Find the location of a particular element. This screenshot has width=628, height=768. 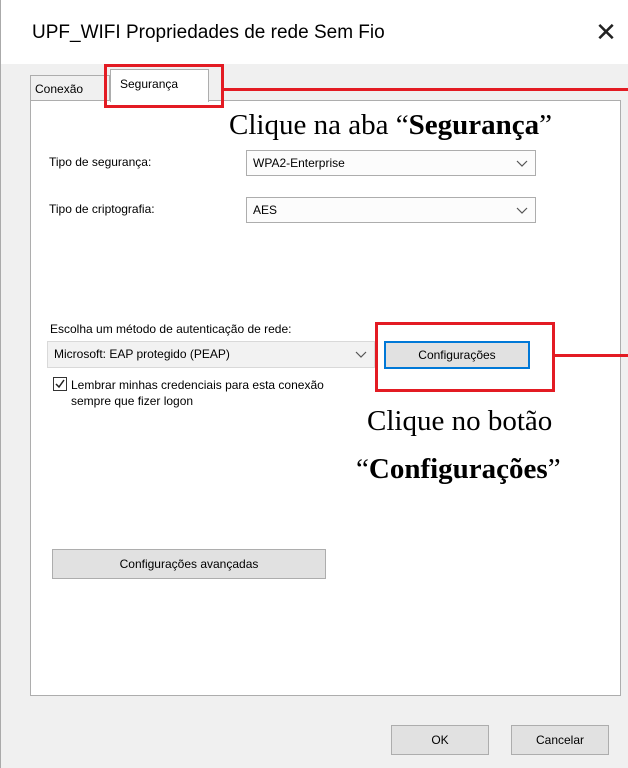

cancel-button-label: Cancelar is located at coordinates (560, 740).